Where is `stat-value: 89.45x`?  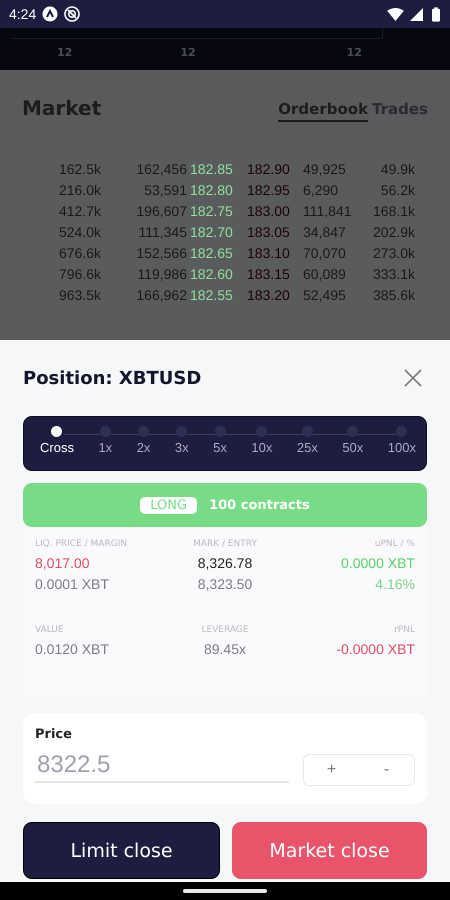 stat-value: 89.45x is located at coordinates (225, 649).